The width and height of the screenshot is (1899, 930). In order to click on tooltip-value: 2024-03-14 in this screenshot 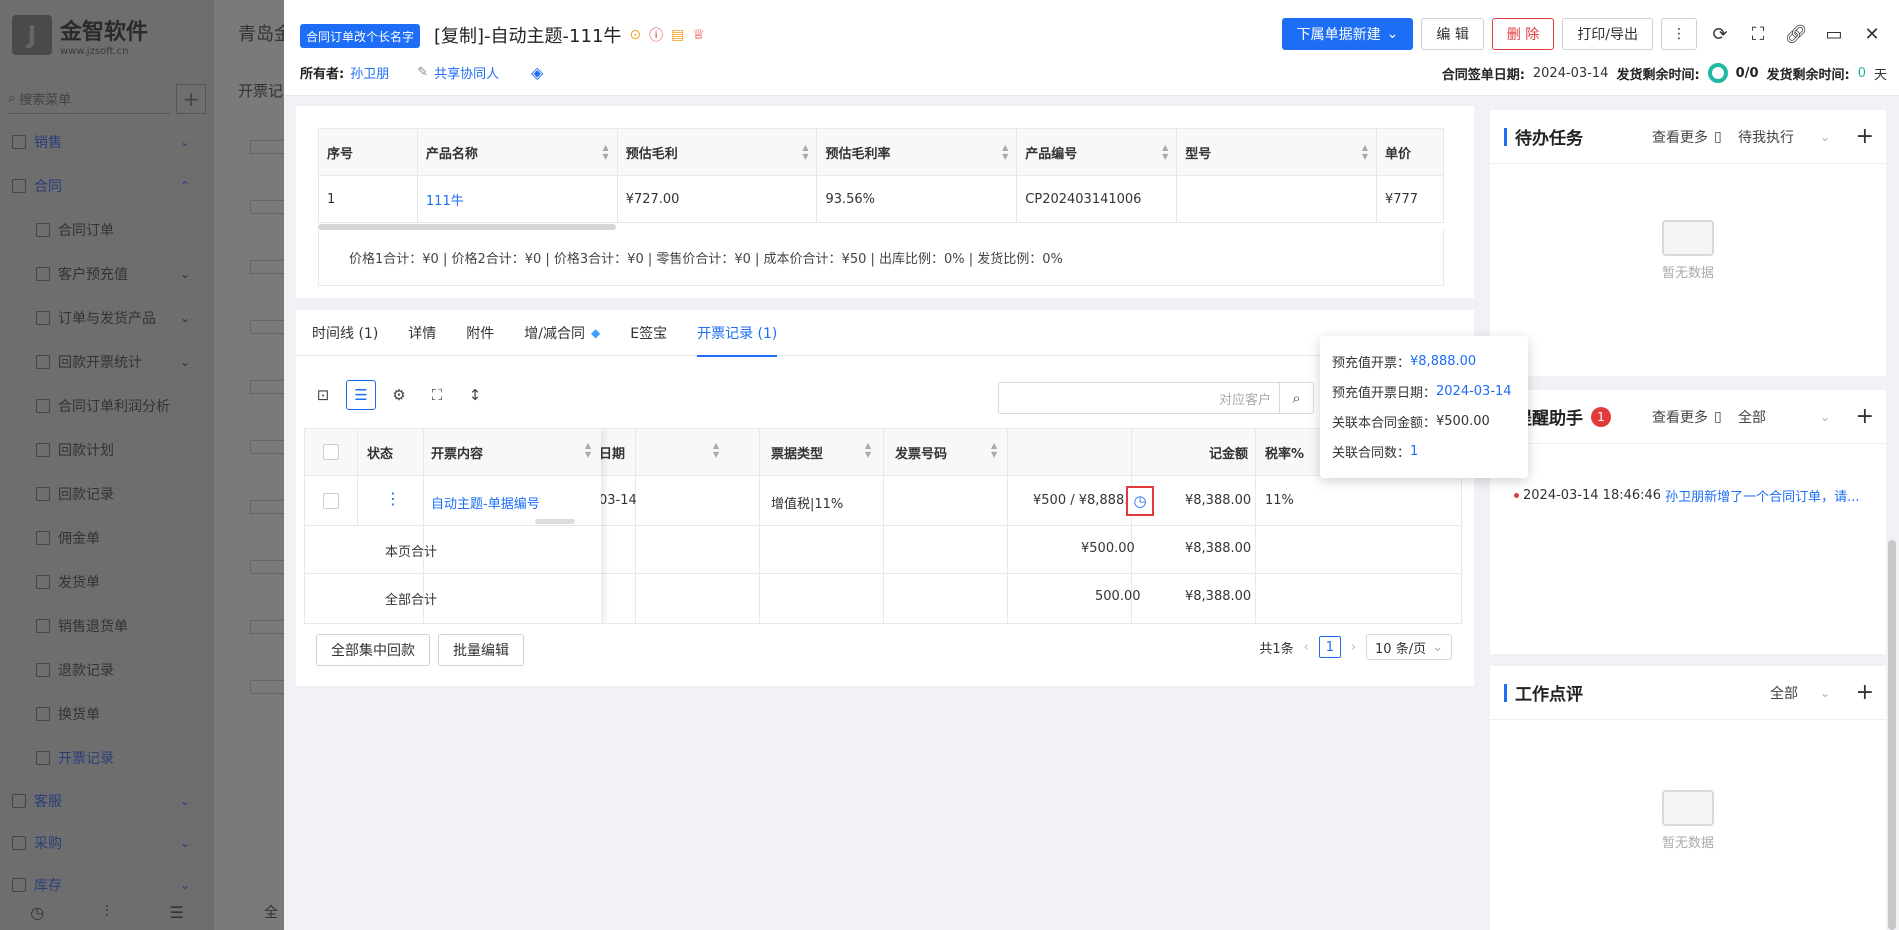, I will do `click(1474, 391)`.